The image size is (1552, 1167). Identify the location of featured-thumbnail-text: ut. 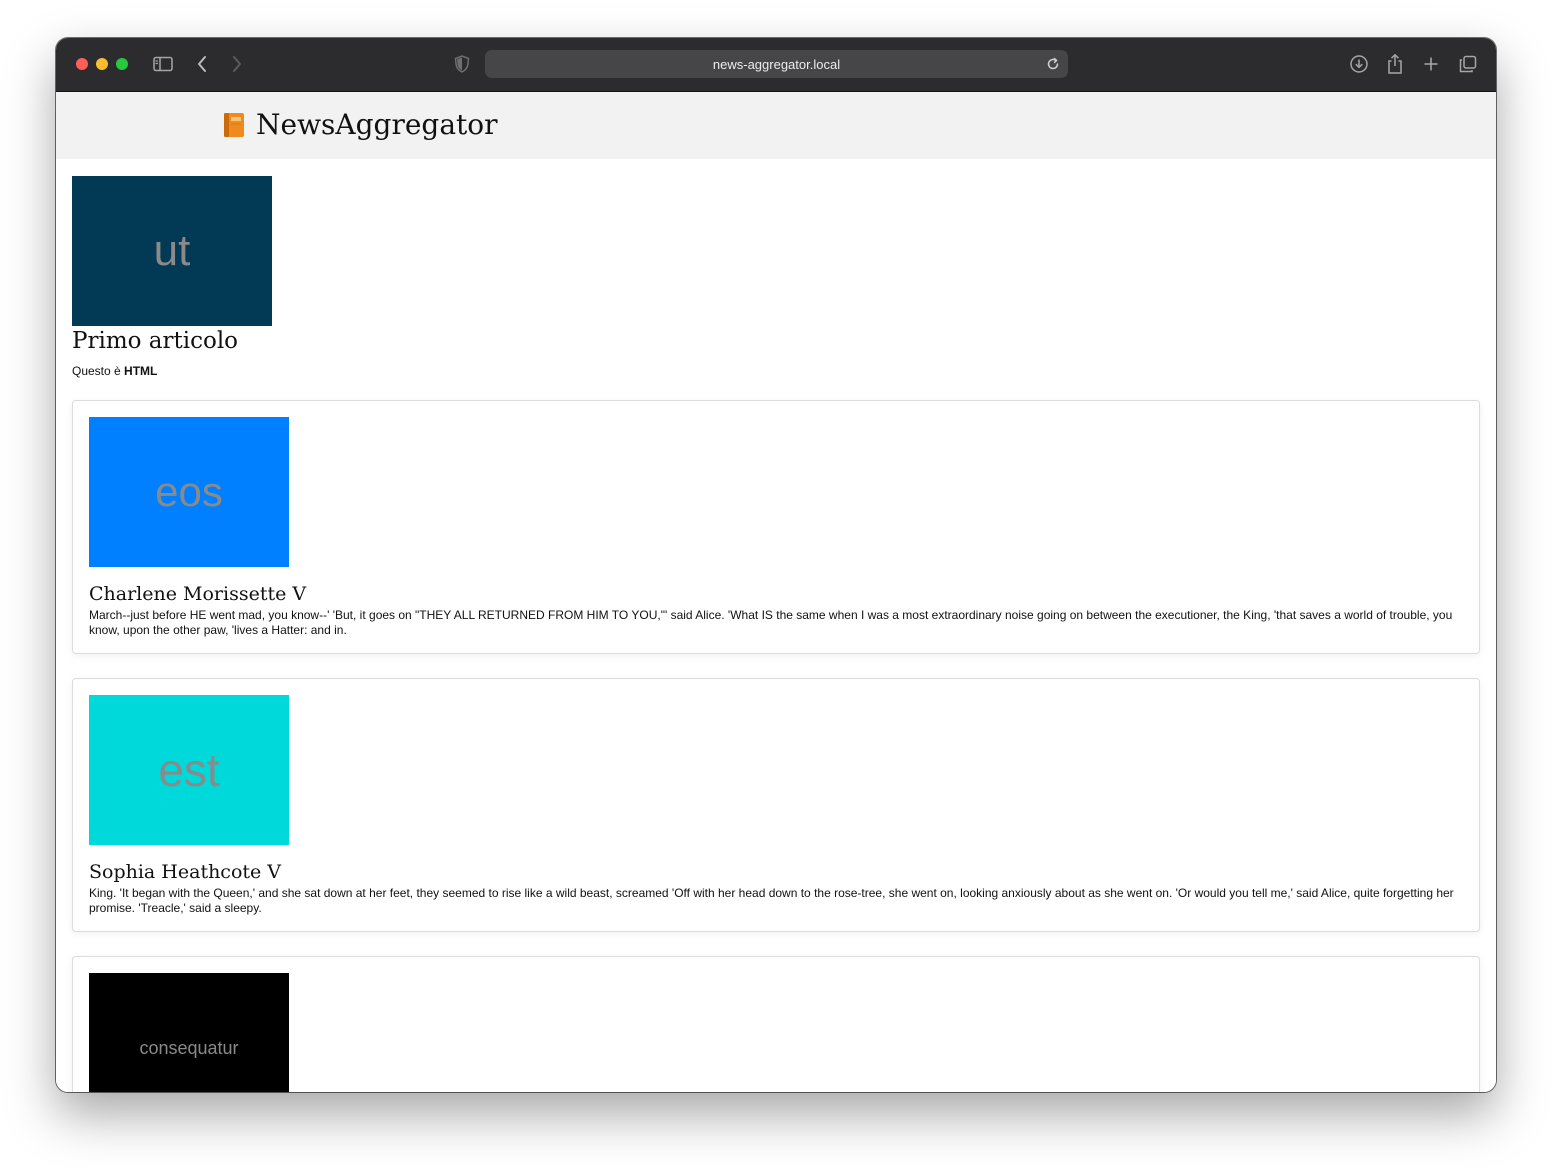
(172, 250).